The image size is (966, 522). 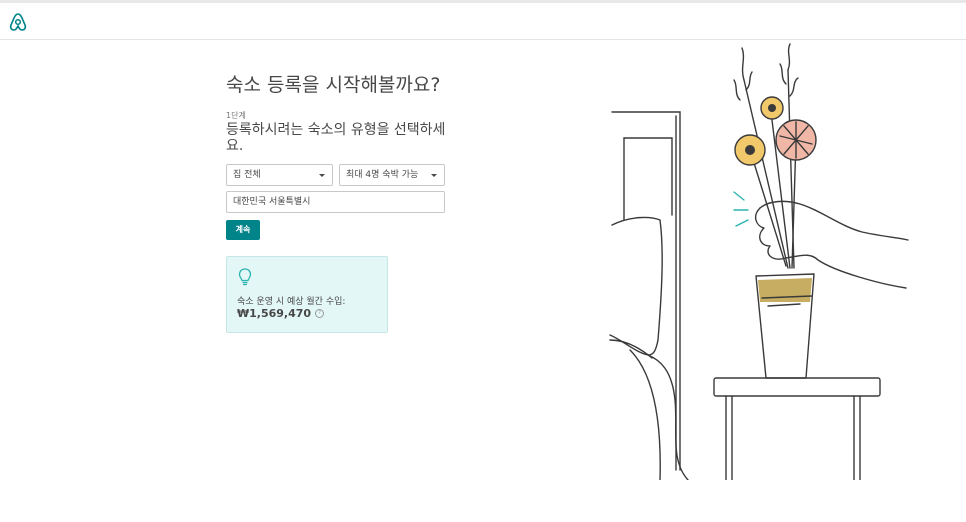 I want to click on airbnb-logo-icon, so click(x=18, y=22).